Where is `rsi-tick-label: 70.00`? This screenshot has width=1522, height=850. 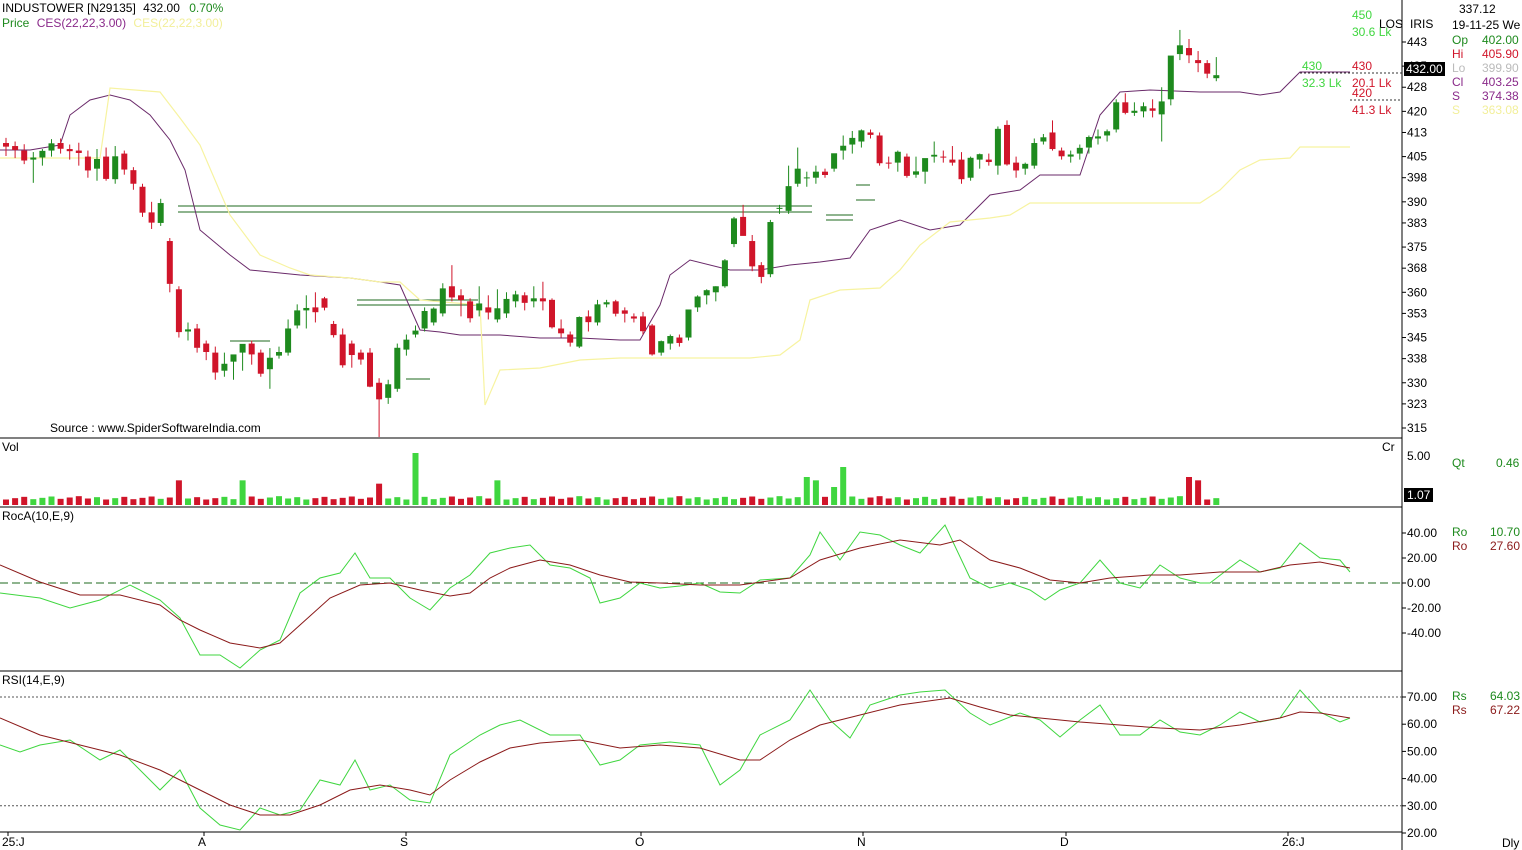 rsi-tick-label: 70.00 is located at coordinates (1422, 697).